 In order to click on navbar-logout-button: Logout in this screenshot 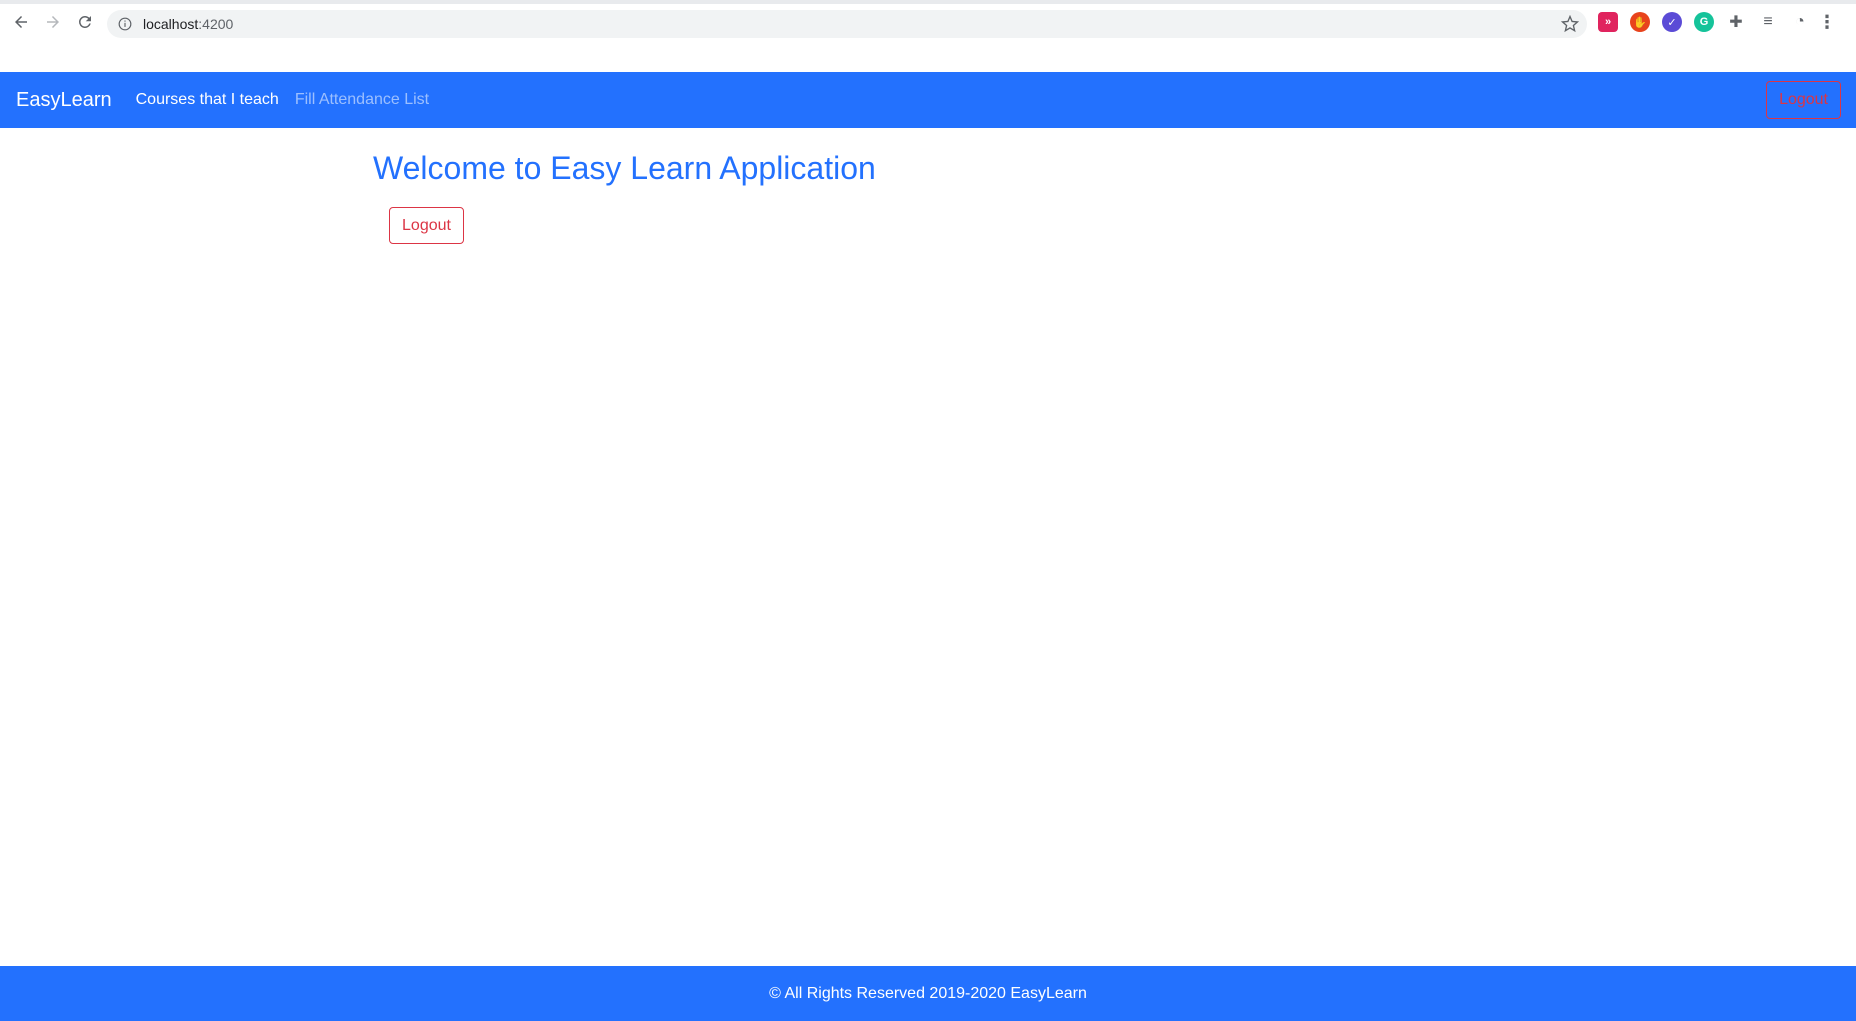, I will do `click(1803, 100)`.